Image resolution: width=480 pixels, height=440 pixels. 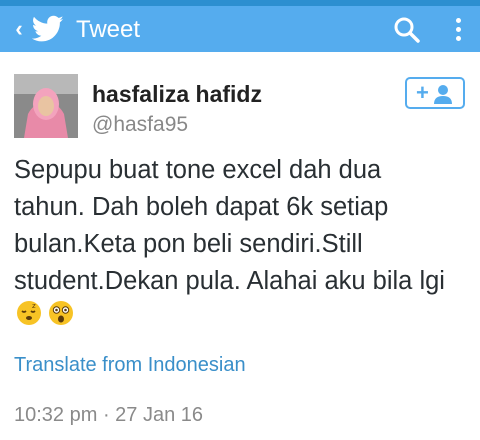 I want to click on tweet-timestamp: 10:32 pm · 27 Jan 16, so click(x=109, y=415).